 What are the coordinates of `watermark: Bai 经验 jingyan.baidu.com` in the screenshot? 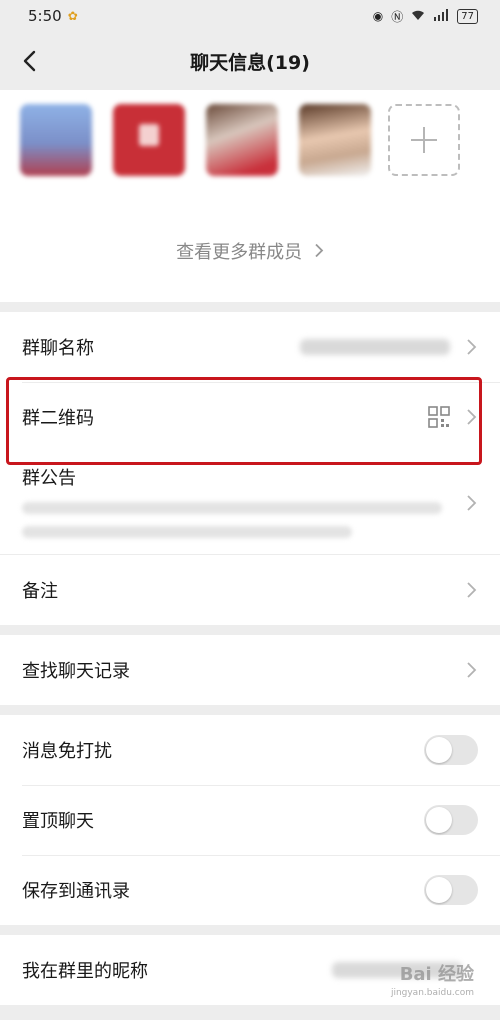 It's located at (432, 984).